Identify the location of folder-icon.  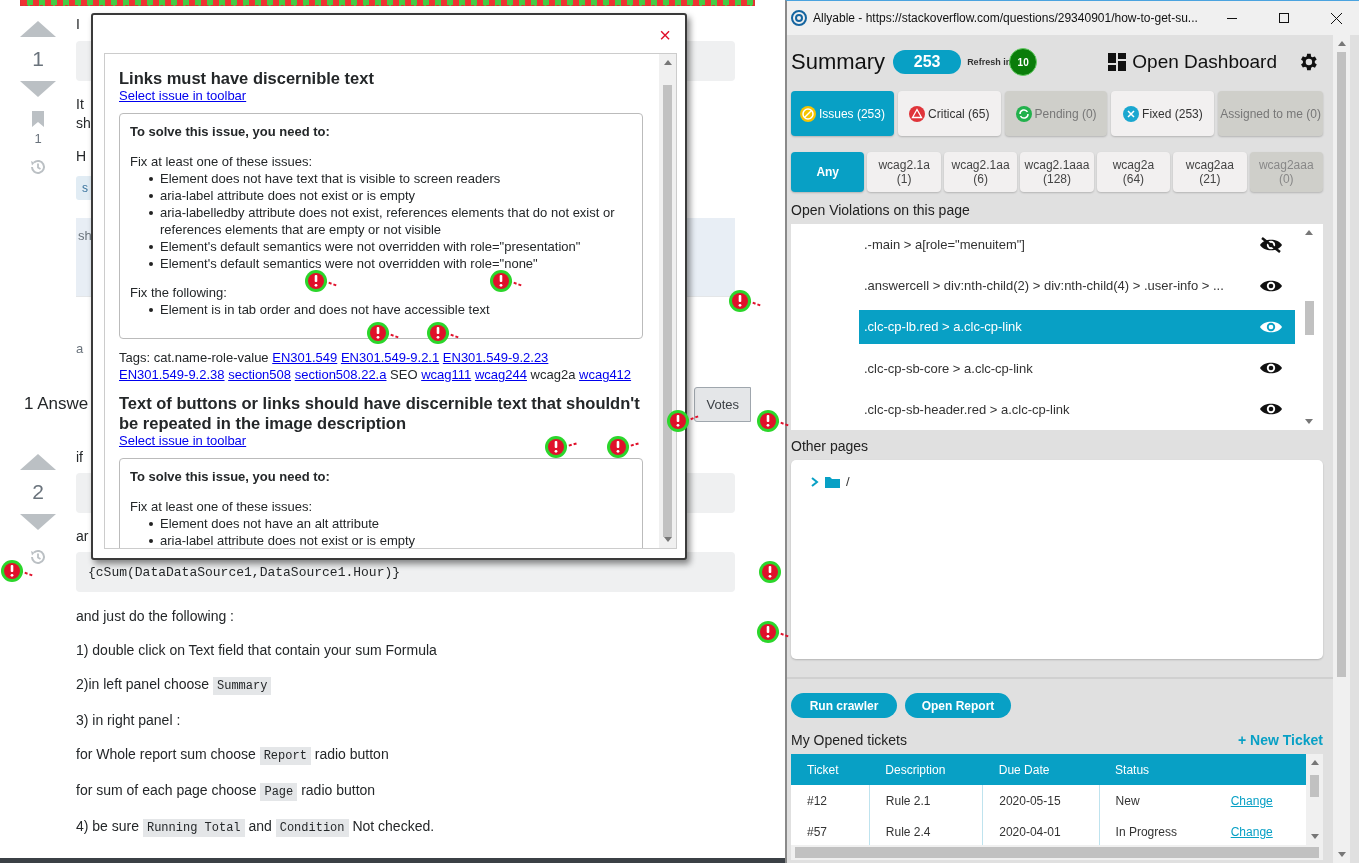
(832, 481).